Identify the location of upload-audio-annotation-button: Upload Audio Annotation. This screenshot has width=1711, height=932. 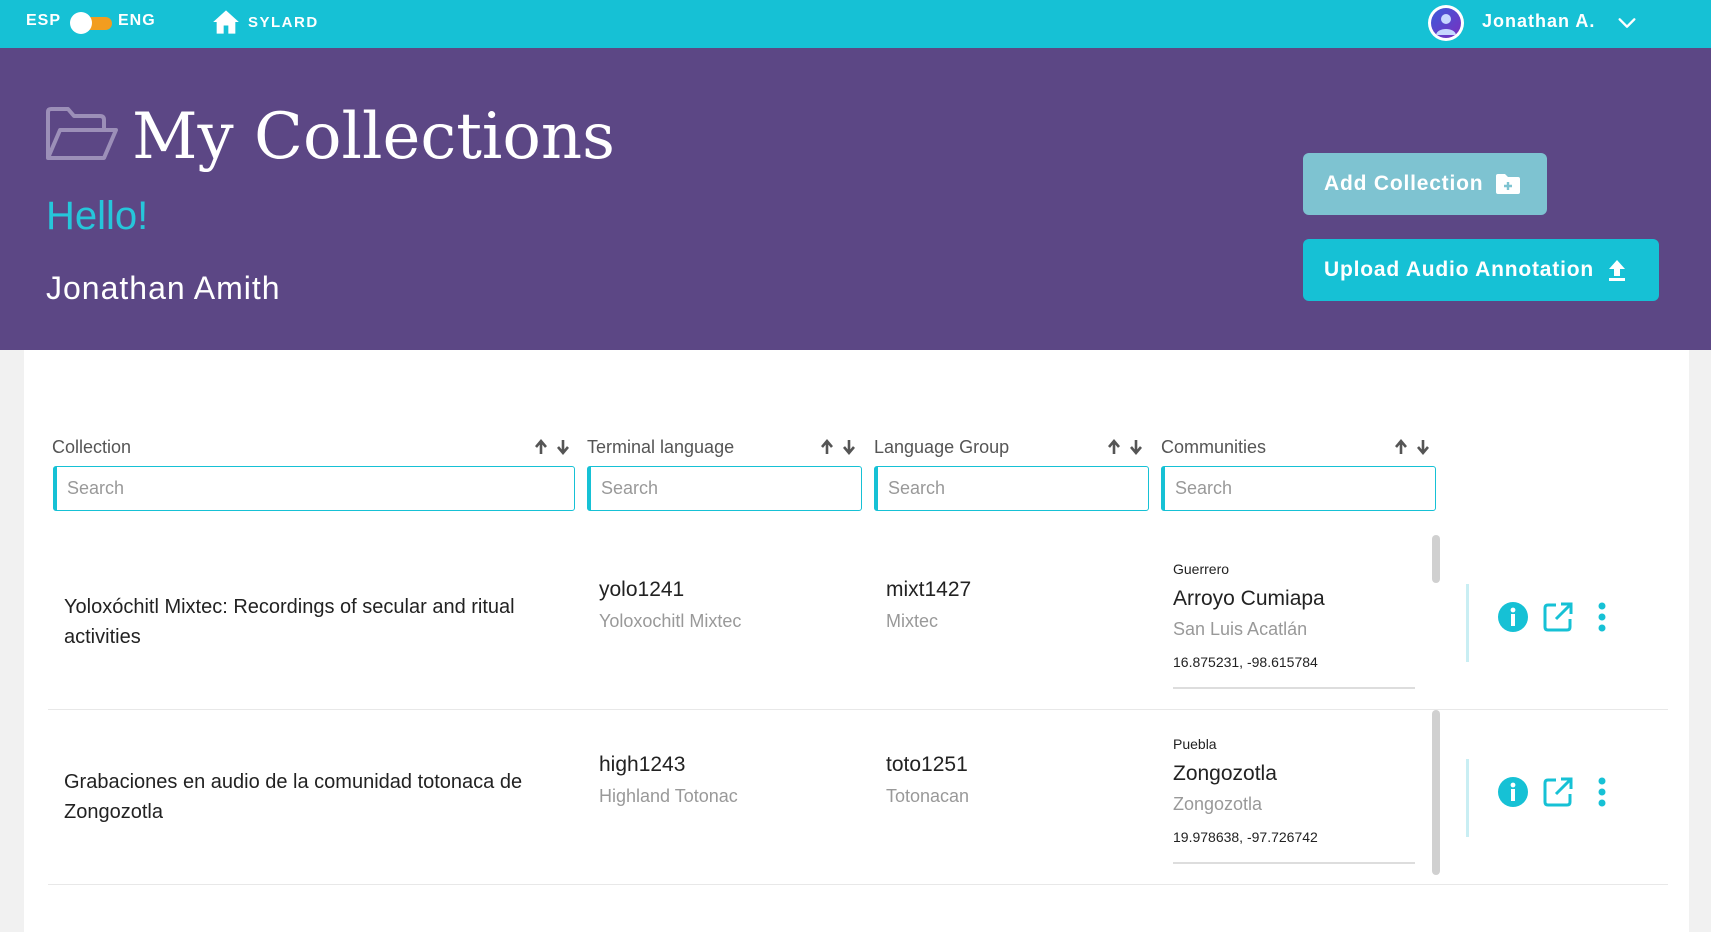
(1481, 270).